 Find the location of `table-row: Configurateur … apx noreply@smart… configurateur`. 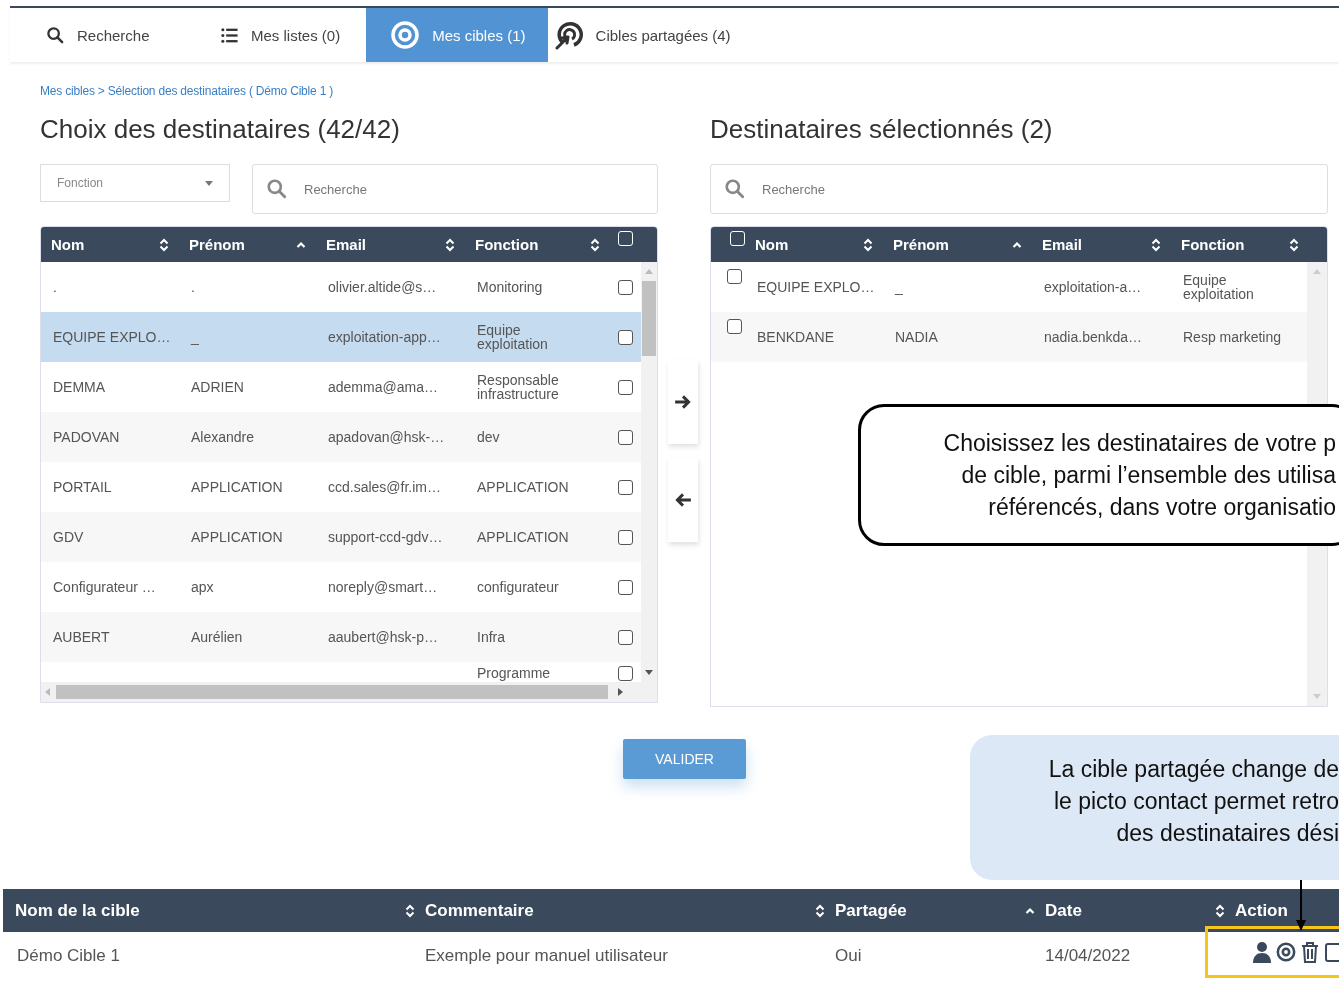

table-row: Configurateur … apx noreply@smart… configurateur is located at coordinates (341, 587).